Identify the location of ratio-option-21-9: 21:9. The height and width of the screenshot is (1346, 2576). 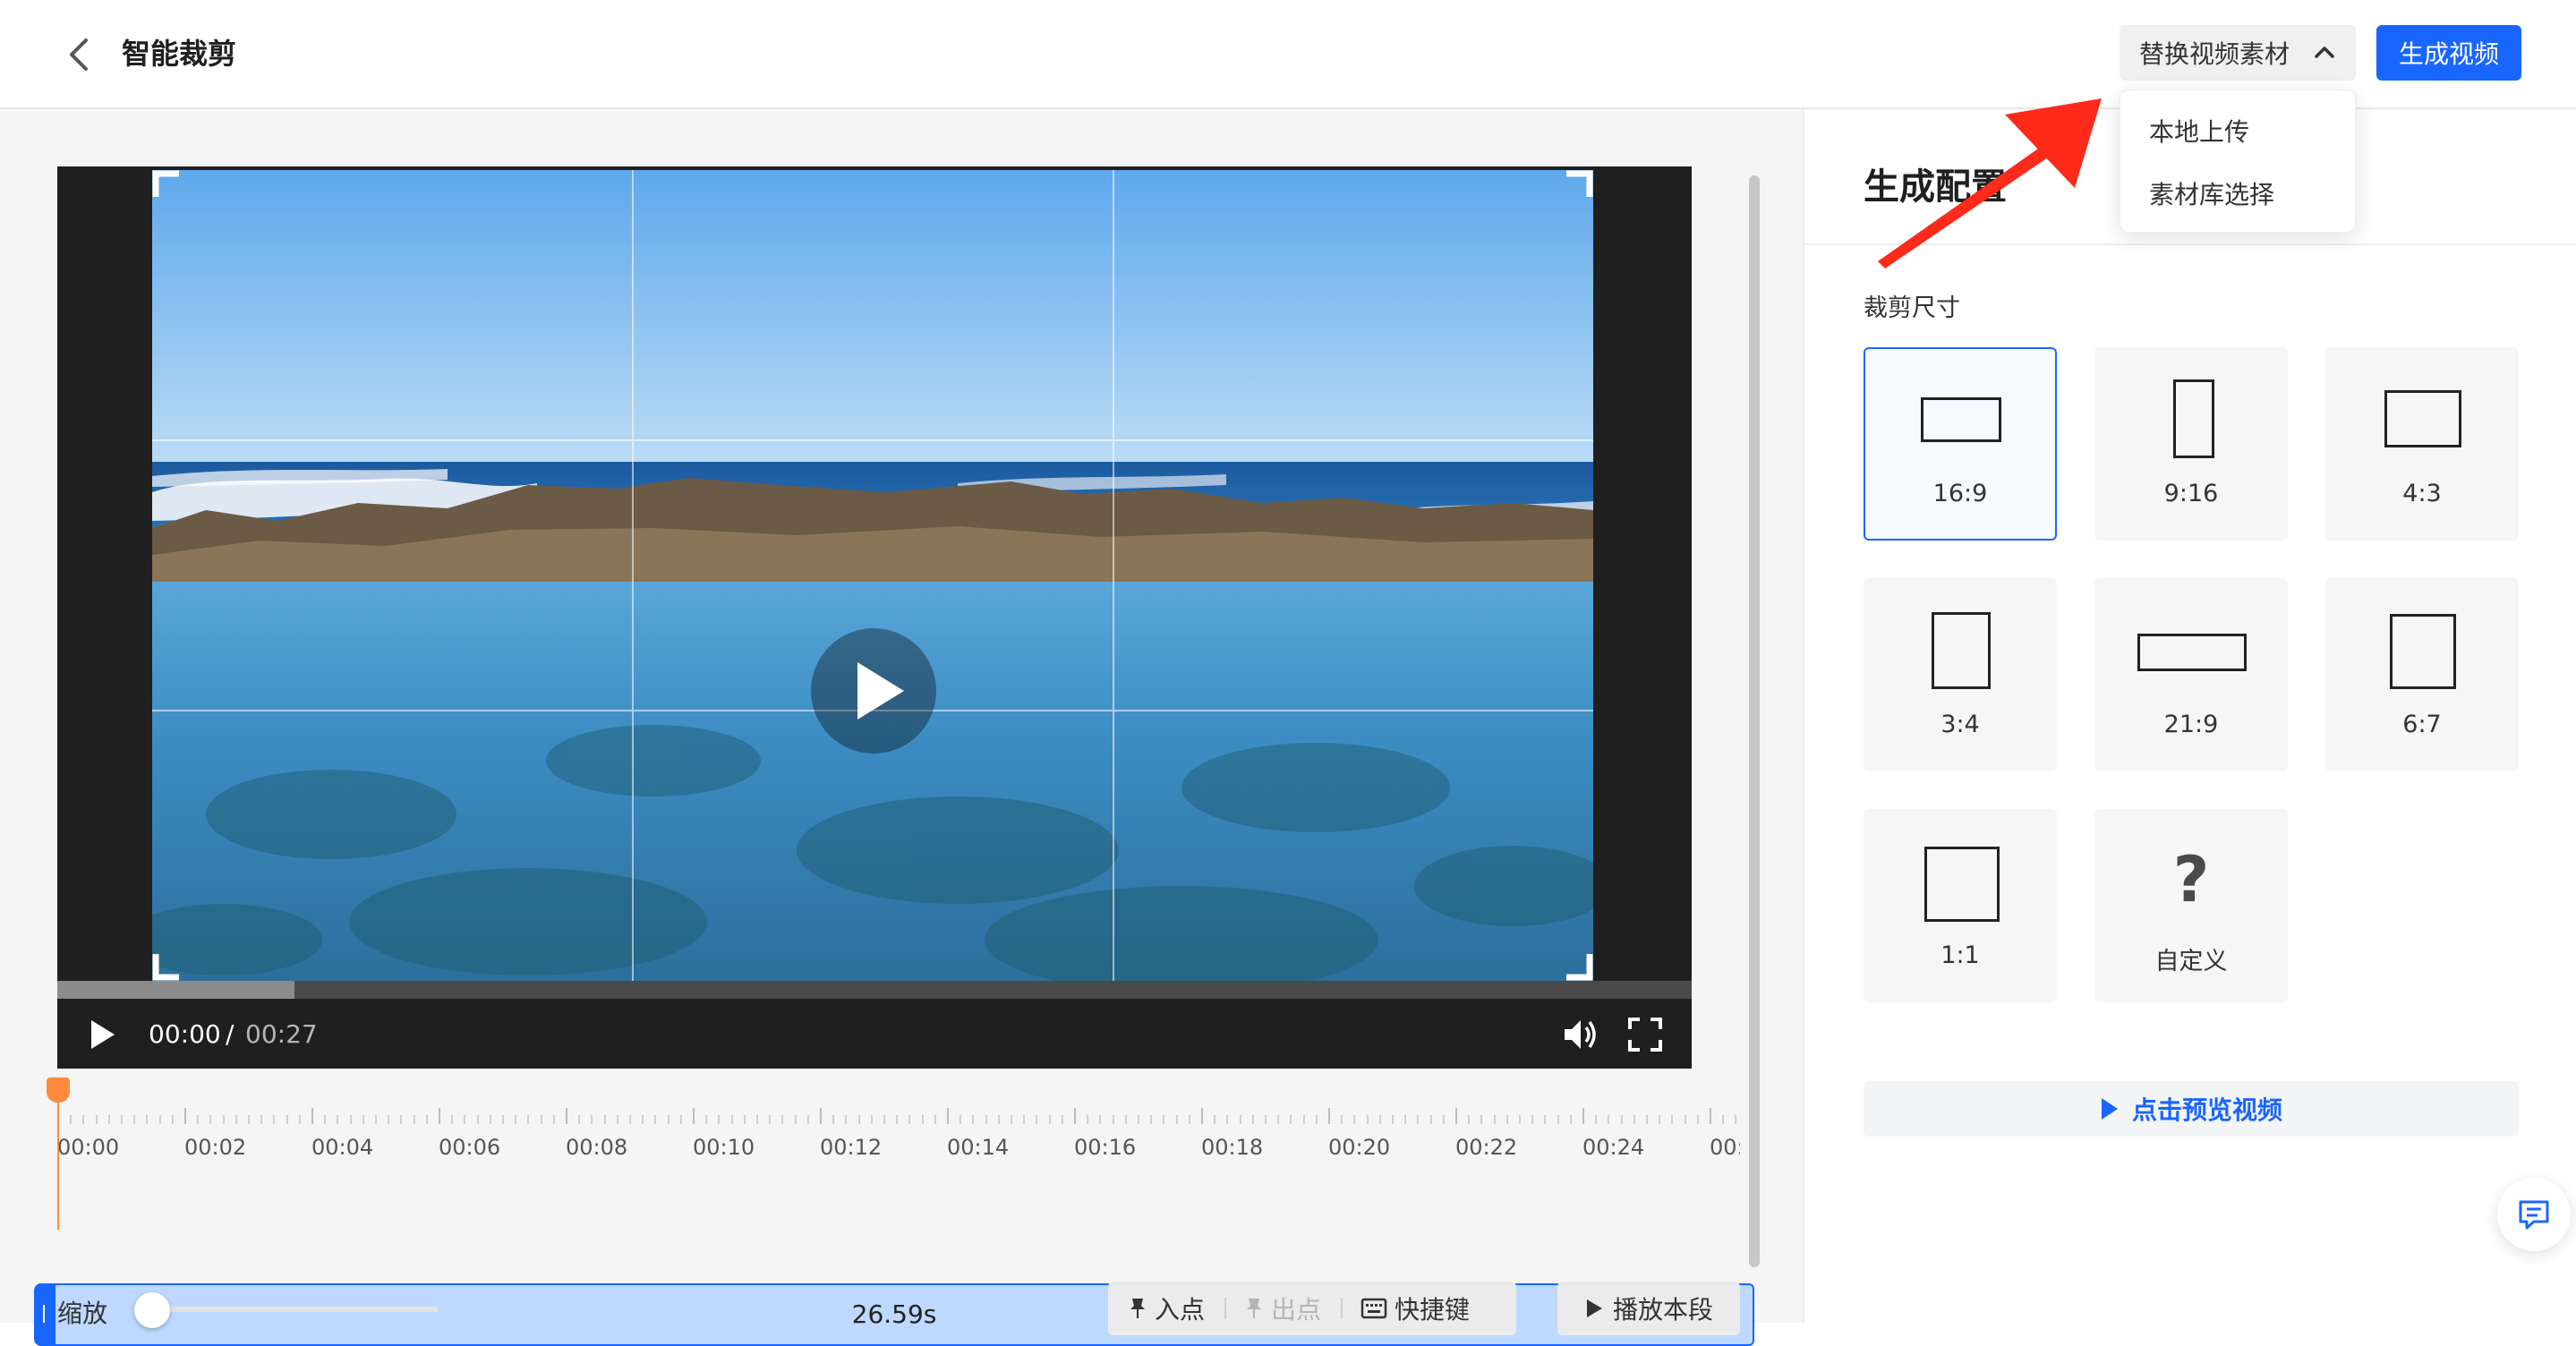
(2191, 675).